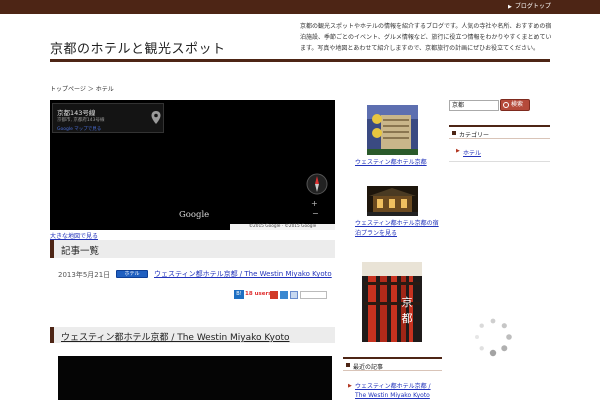 This screenshot has width=600, height=400. Describe the element at coordinates (314, 203) in the screenshot. I see `zoom-in-button: +` at that location.